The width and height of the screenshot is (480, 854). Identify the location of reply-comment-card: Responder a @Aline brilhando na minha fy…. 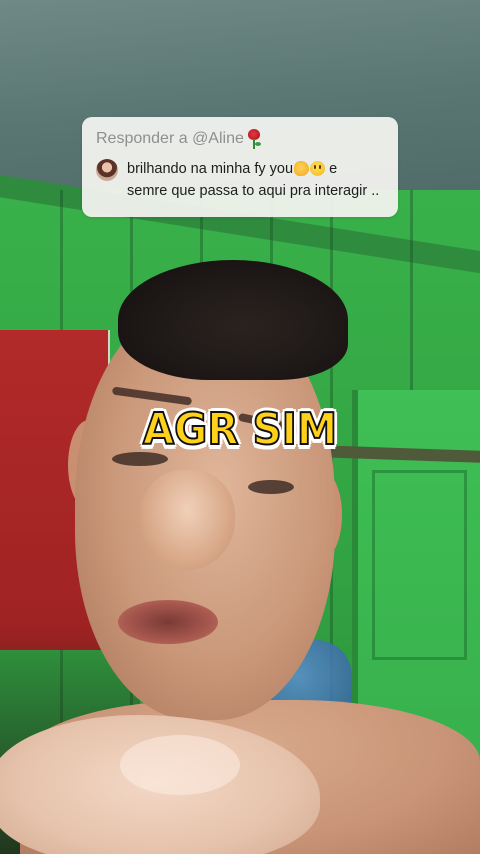
(240, 167).